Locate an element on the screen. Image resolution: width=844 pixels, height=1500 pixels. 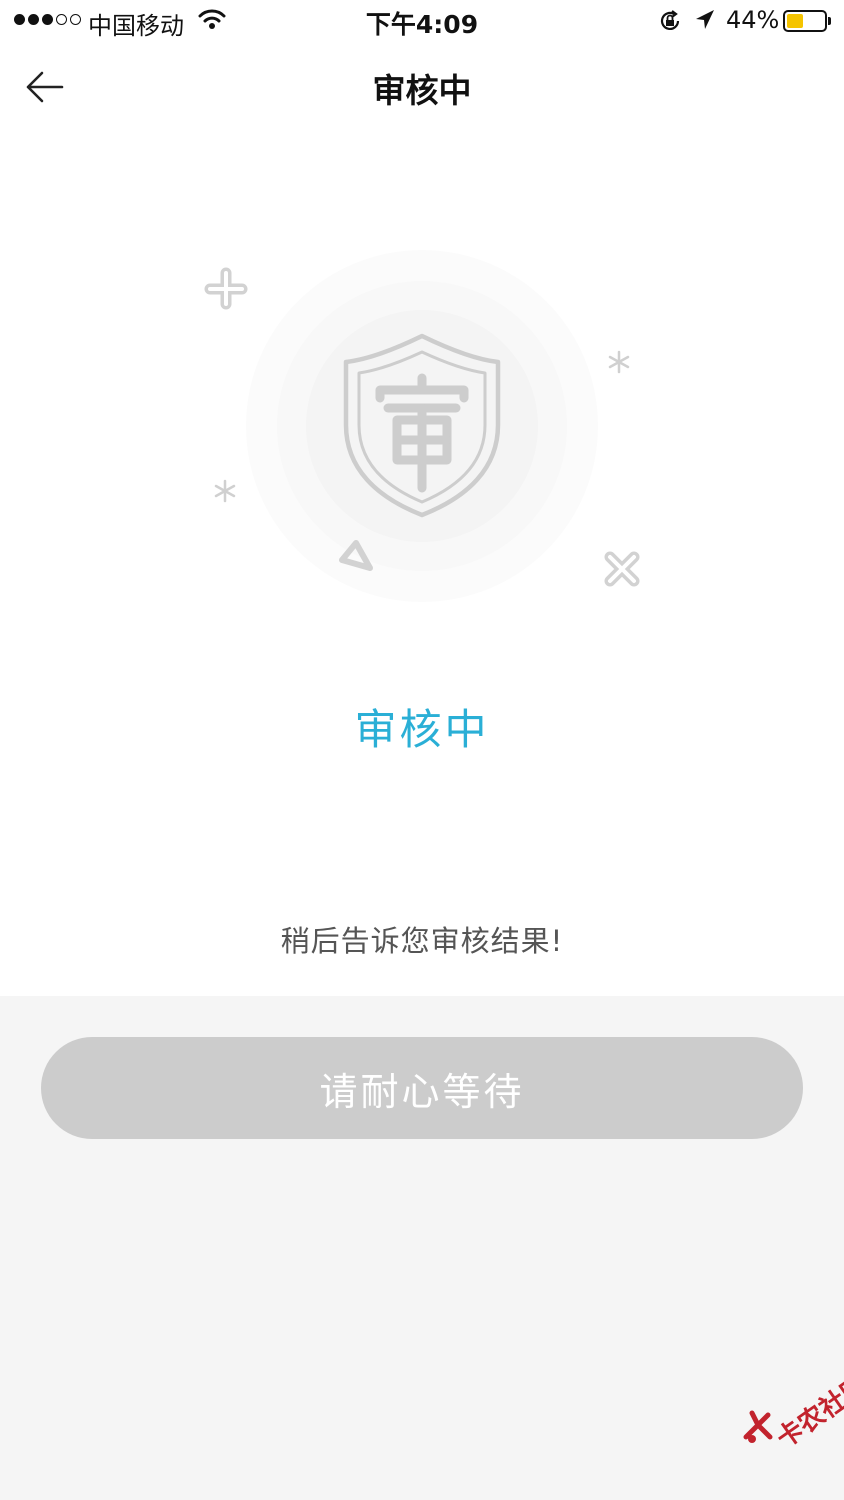
x-decoration-icon is located at coordinates (622, 569).